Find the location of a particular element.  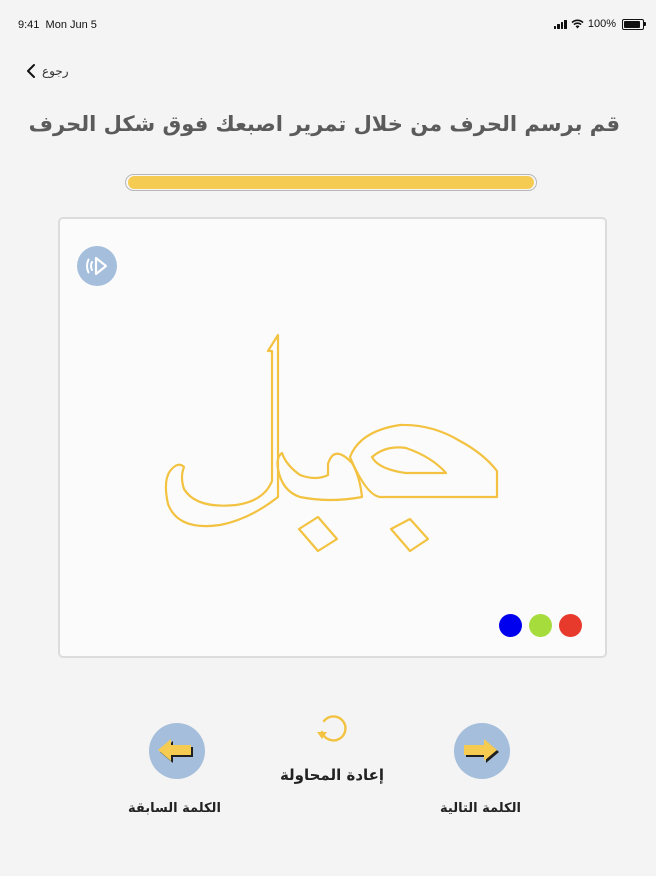

jeem-outline is located at coordinates (423, 461).